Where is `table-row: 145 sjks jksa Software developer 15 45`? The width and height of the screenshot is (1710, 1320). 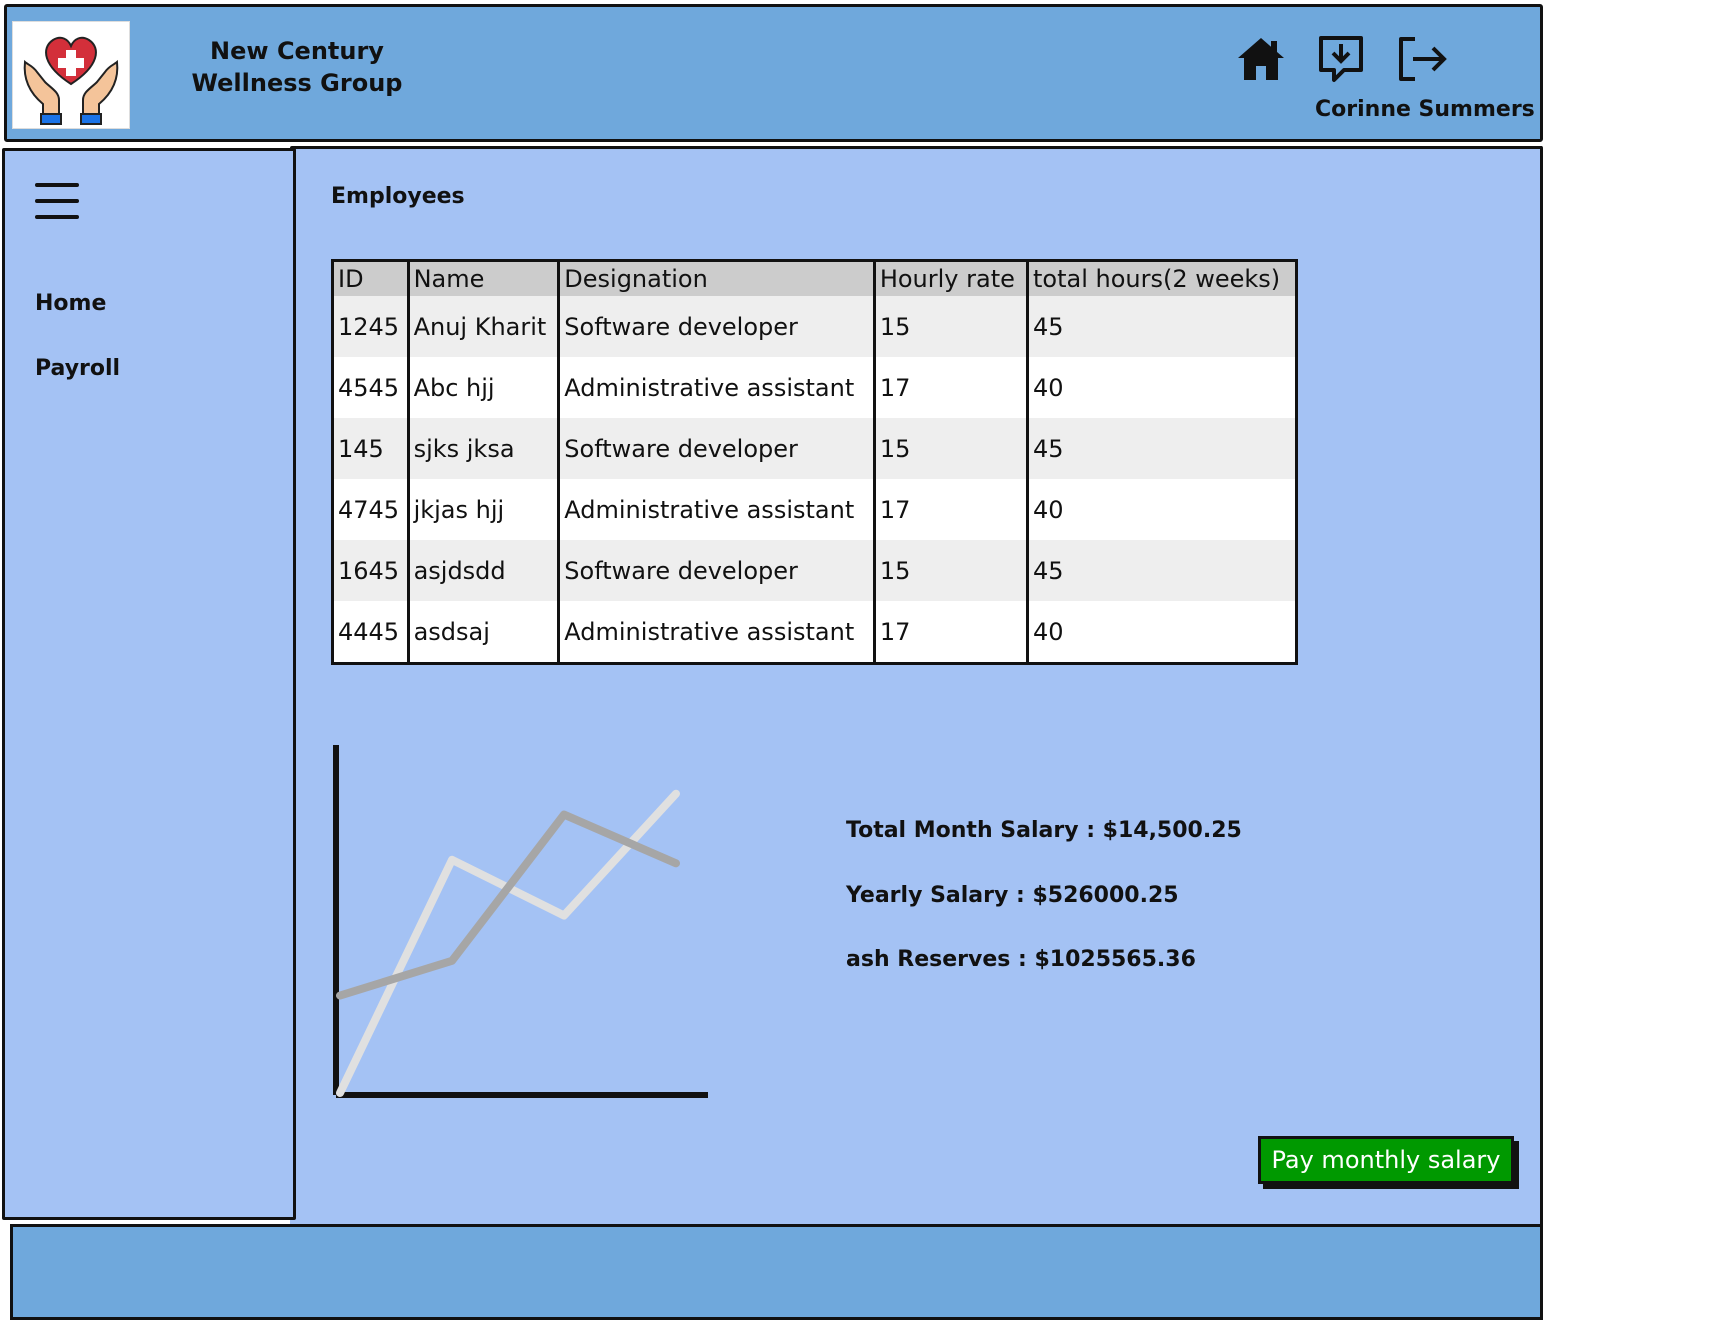
table-row: 145 sjks jksa Software developer 15 45 is located at coordinates (814, 448).